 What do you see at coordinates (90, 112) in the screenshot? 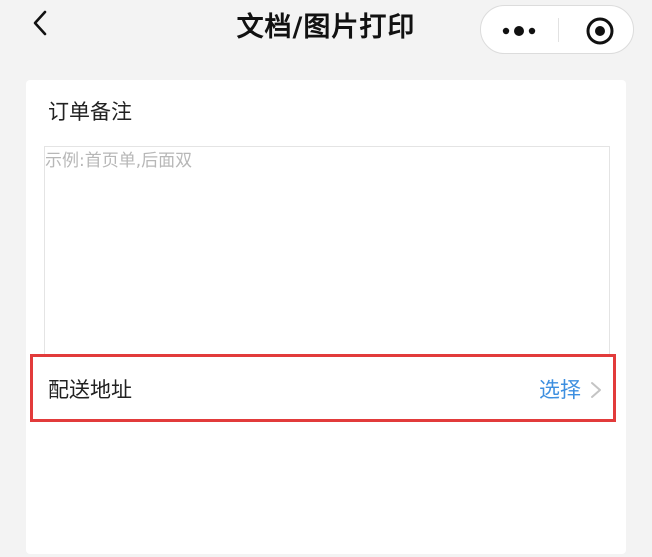
I see `remark-label: 订单备注` at bounding box center [90, 112].